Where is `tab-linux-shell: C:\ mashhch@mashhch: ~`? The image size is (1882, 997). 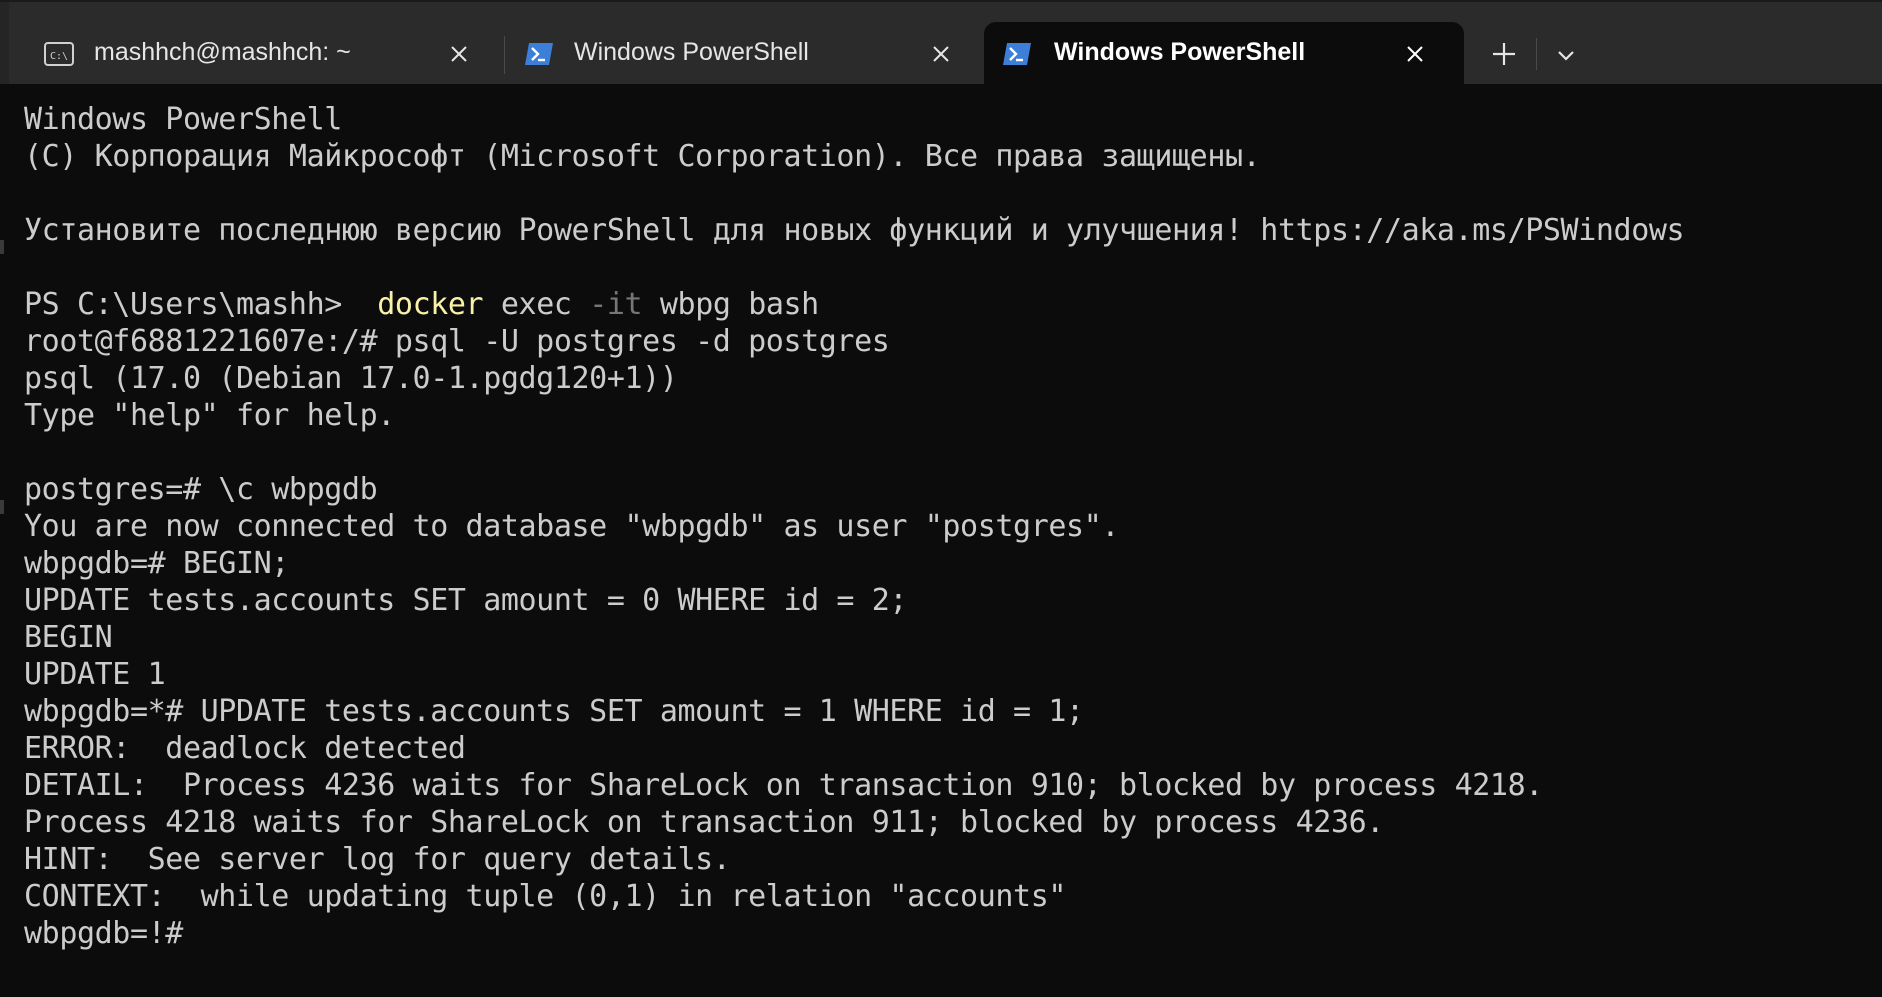 tab-linux-shell: C:\ mashhch@mashhch: ~ is located at coordinates (260, 54).